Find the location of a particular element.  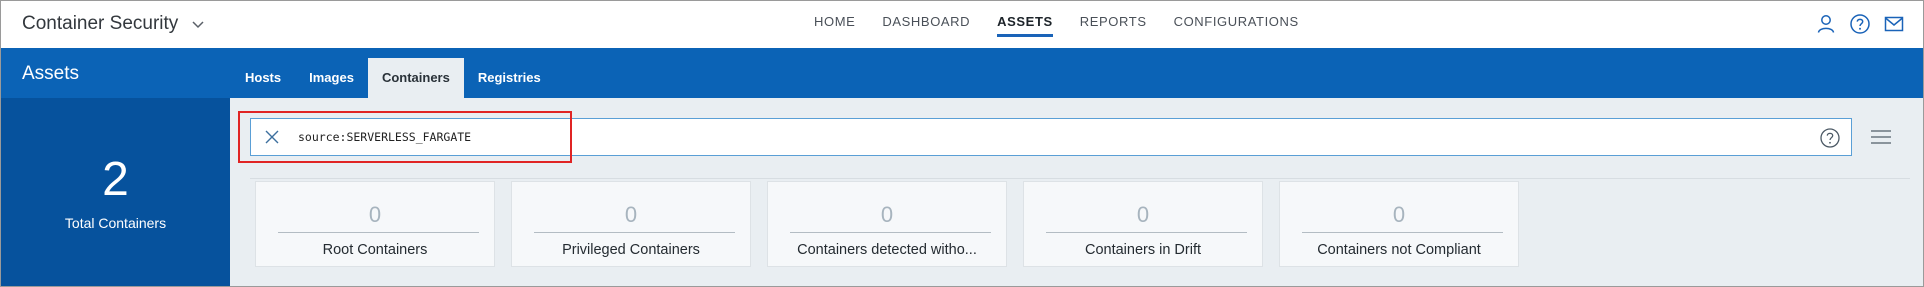

asset-tabs: Hosts Images Containers Registries is located at coordinates (393, 78).